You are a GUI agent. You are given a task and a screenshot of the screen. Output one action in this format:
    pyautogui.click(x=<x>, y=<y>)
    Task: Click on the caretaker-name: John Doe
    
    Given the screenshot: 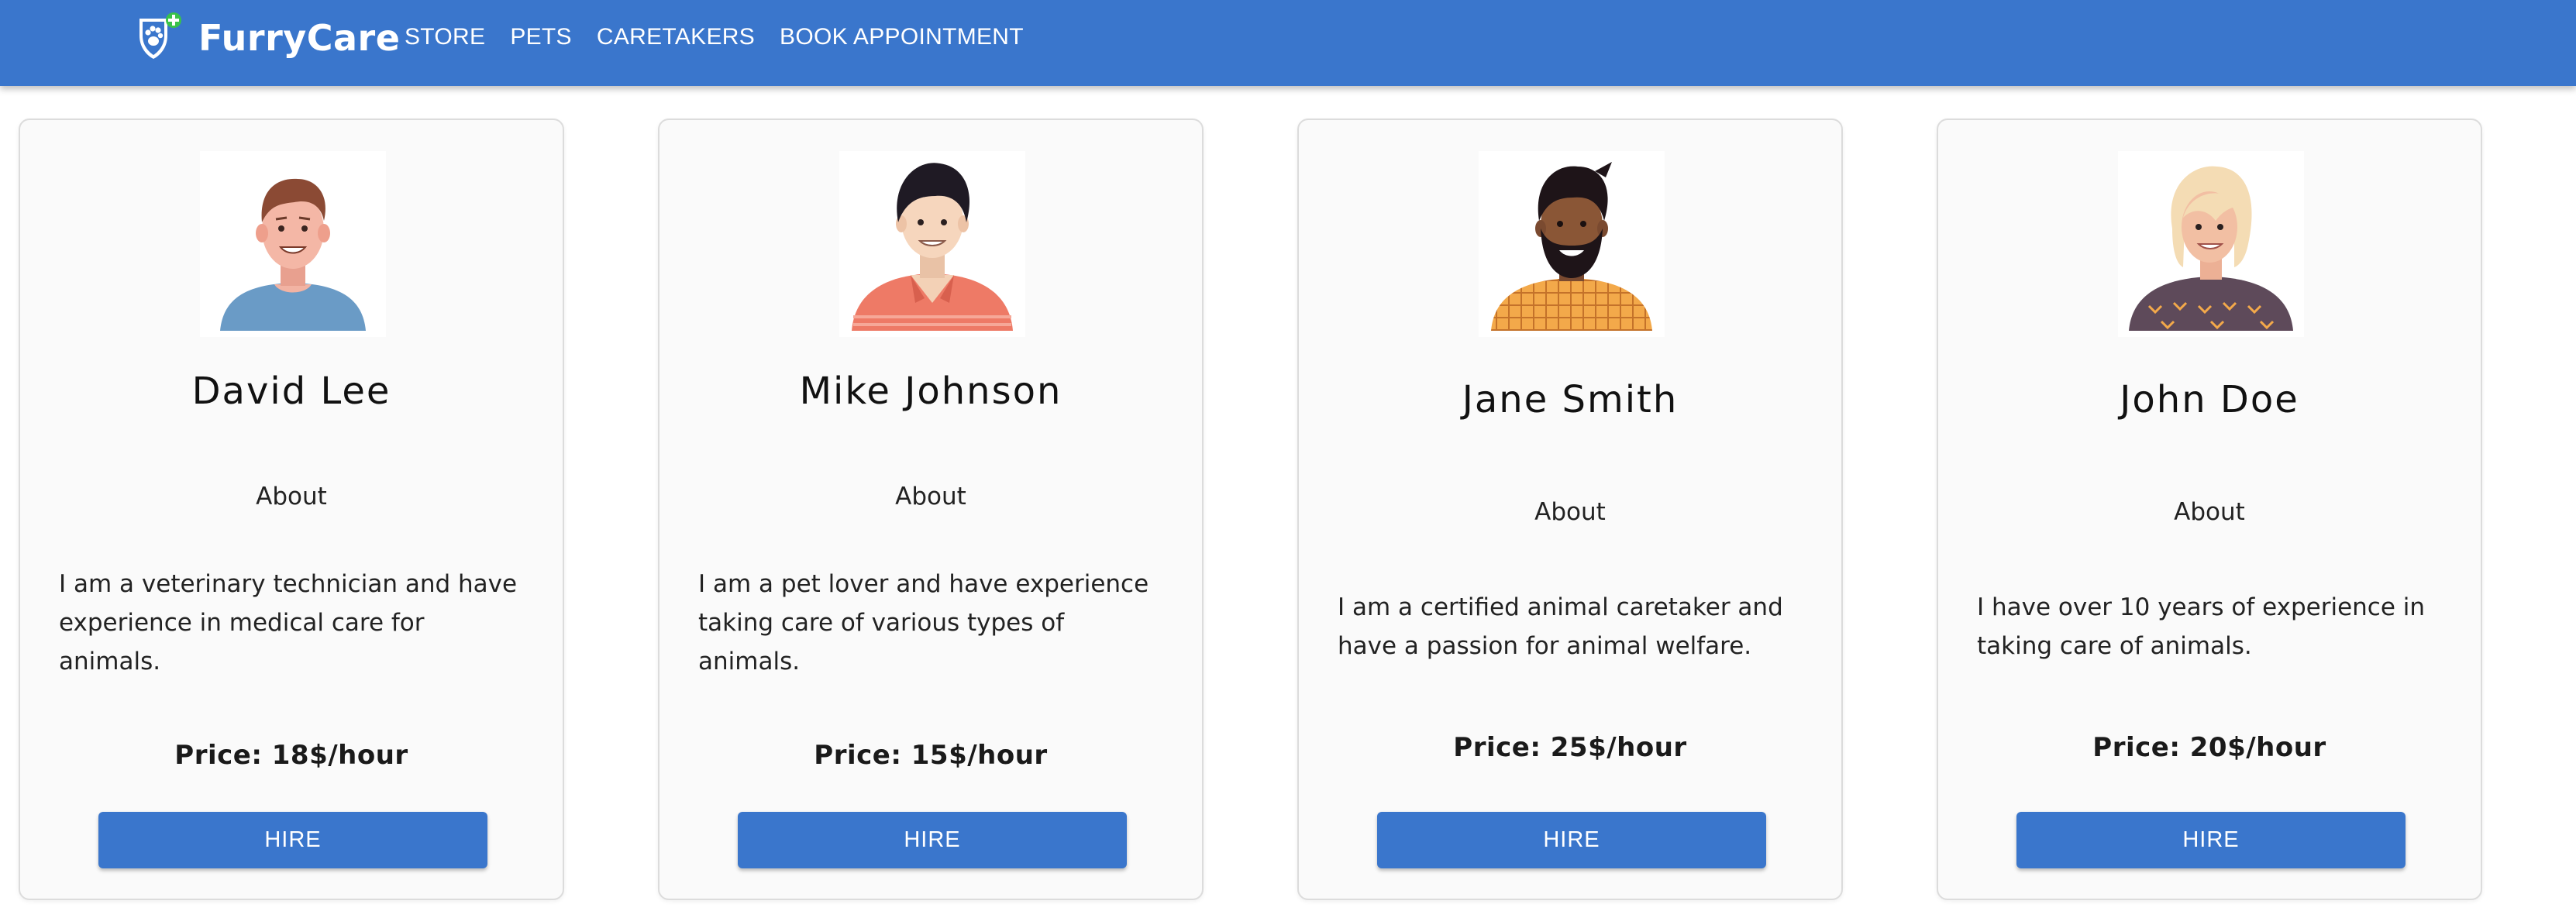 What is the action you would take?
    pyautogui.click(x=2209, y=399)
    